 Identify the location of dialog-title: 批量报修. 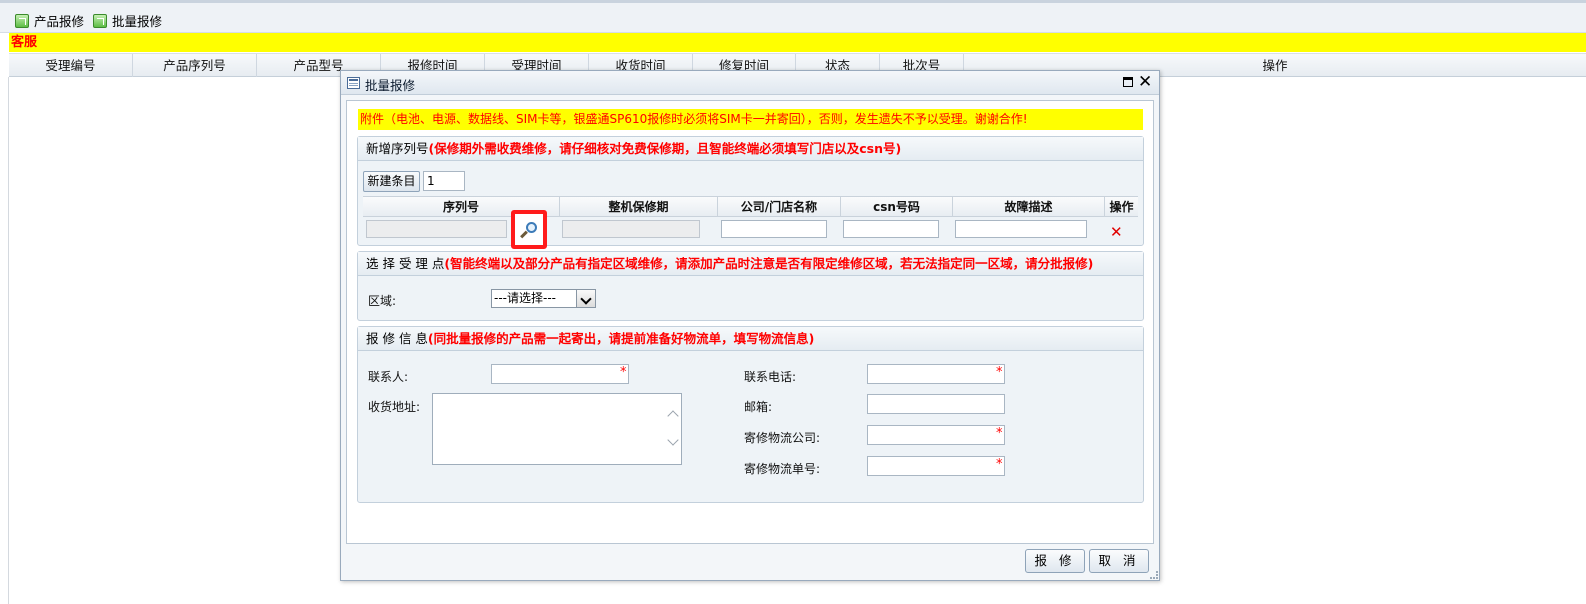
(390, 85).